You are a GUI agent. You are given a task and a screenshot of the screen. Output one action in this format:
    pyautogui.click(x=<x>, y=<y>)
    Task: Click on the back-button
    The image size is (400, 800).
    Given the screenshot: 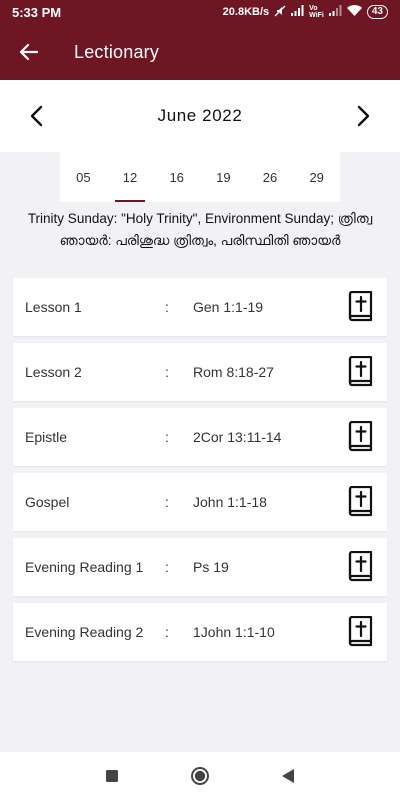 What is the action you would take?
    pyautogui.click(x=29, y=52)
    